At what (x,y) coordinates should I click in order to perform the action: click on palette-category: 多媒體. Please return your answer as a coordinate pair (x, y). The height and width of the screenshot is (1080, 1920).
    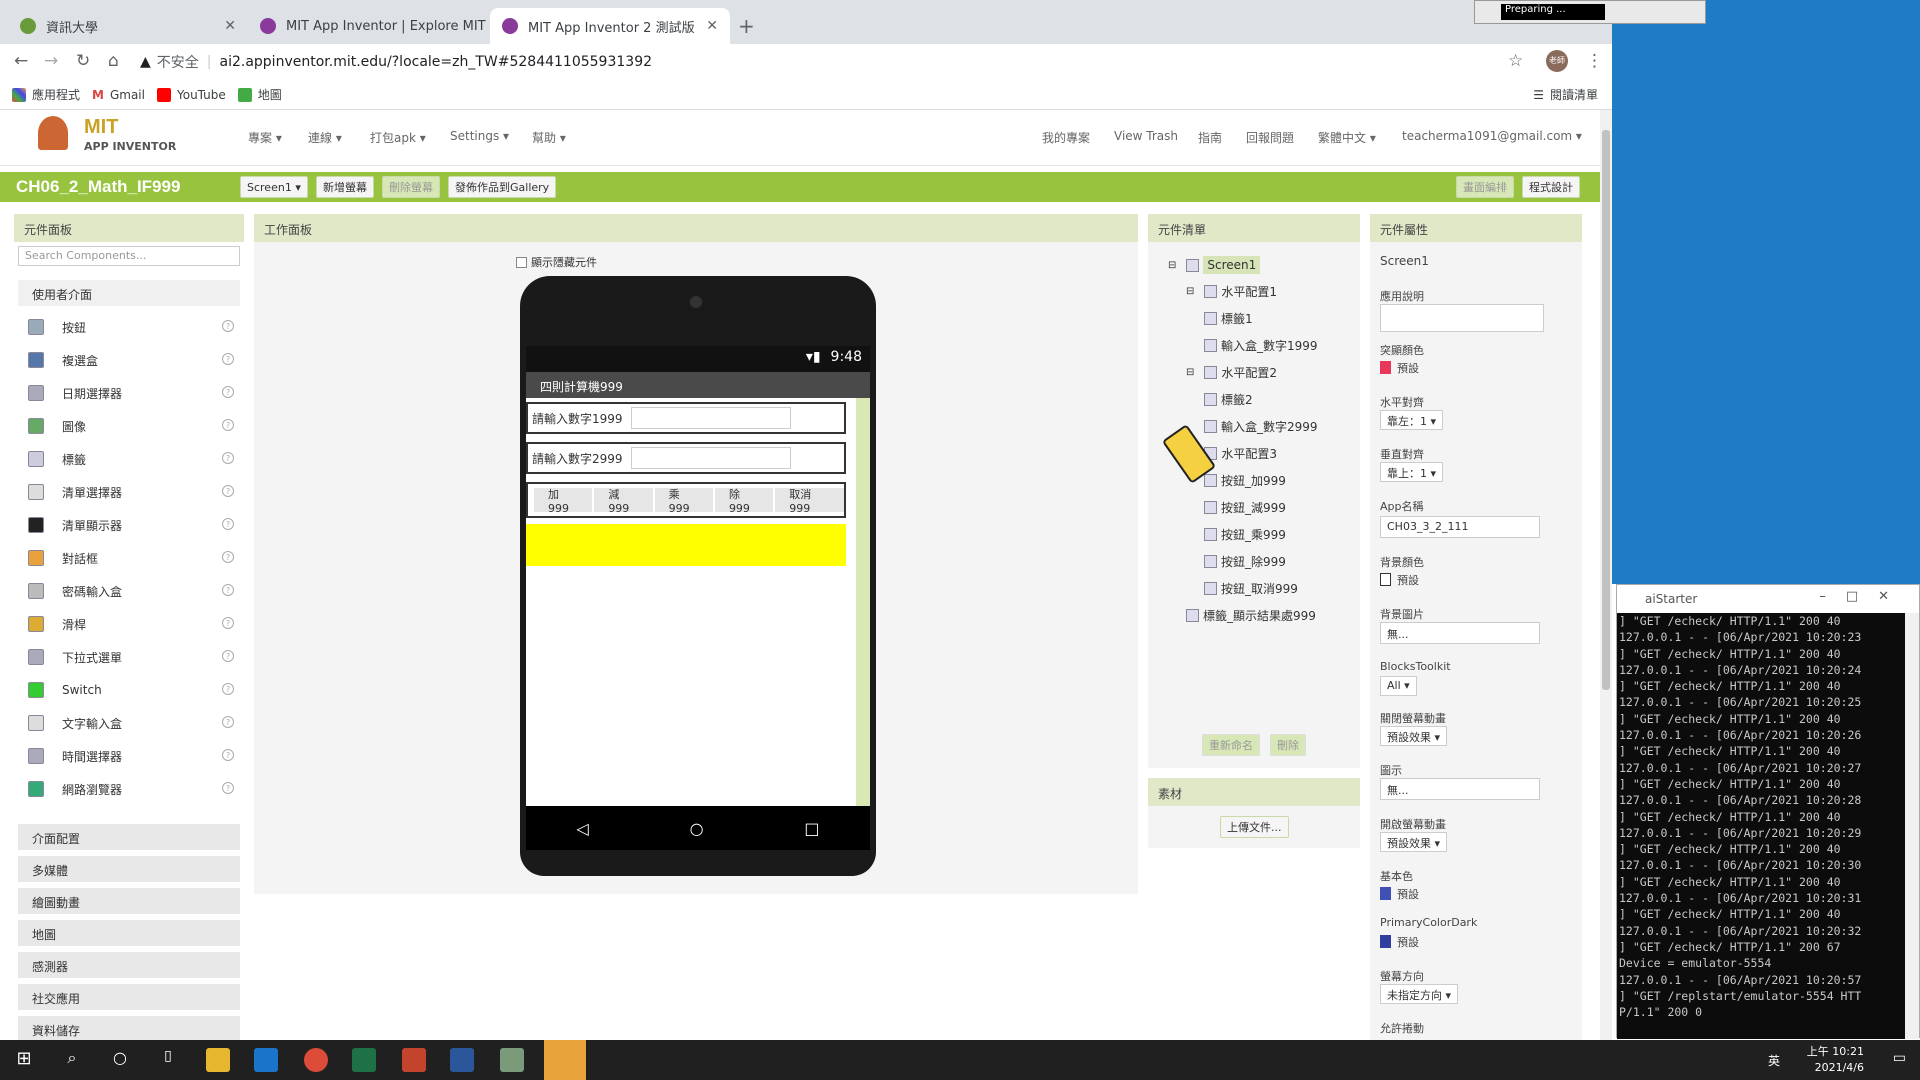
    Looking at the image, I should click on (129, 869).